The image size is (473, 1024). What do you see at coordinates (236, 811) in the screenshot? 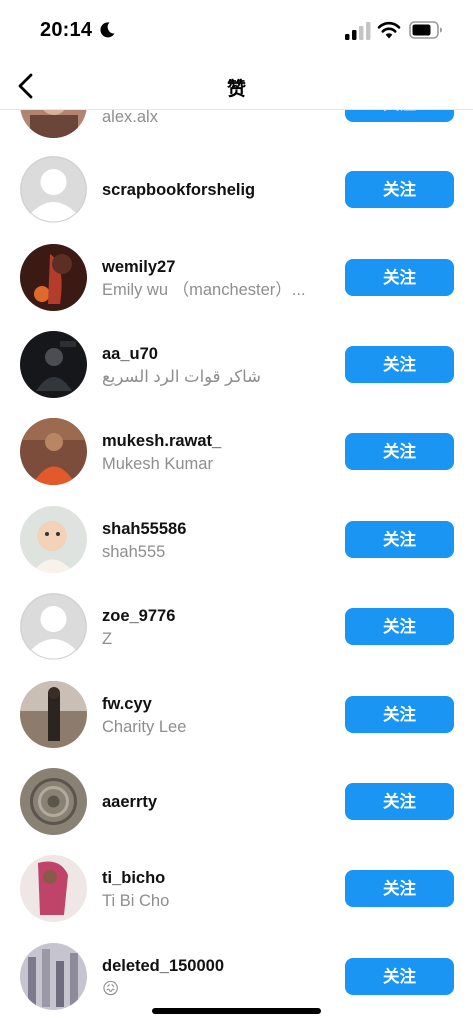
I see `list-item: aaerrty 关注` at bounding box center [236, 811].